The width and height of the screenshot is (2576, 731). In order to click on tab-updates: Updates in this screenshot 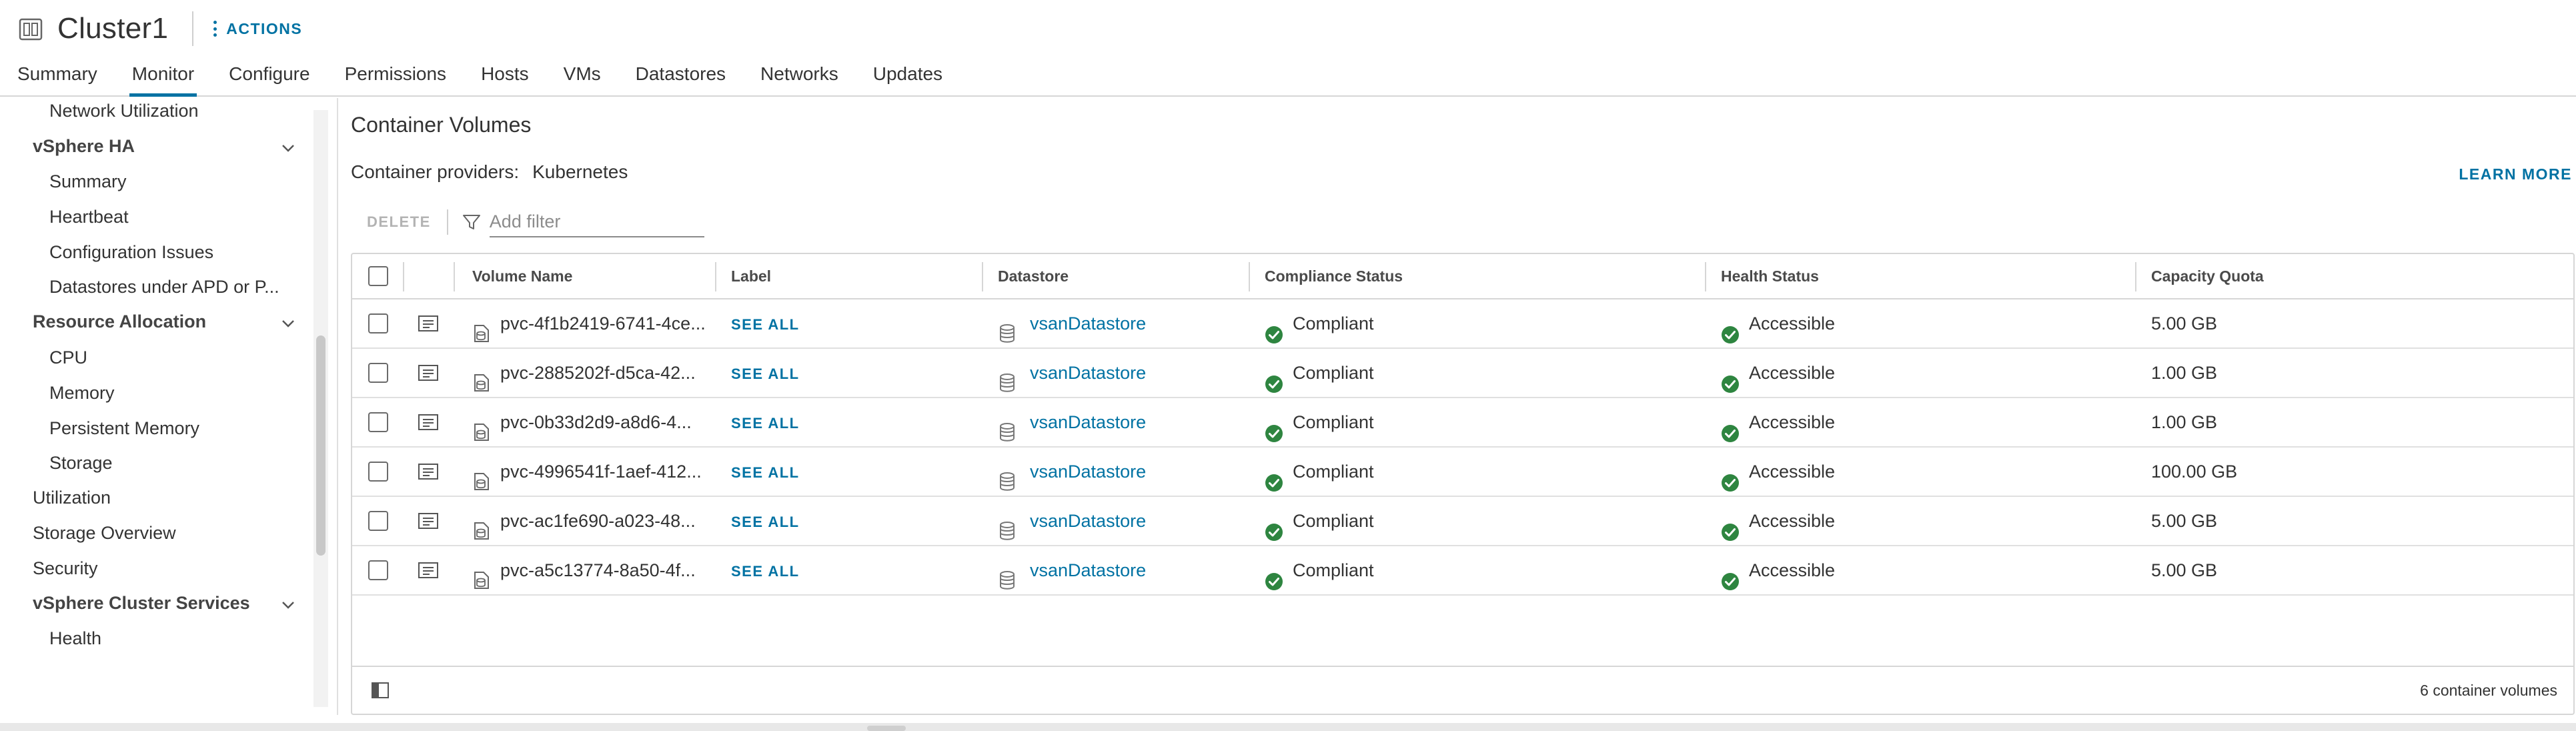, I will do `click(908, 78)`.